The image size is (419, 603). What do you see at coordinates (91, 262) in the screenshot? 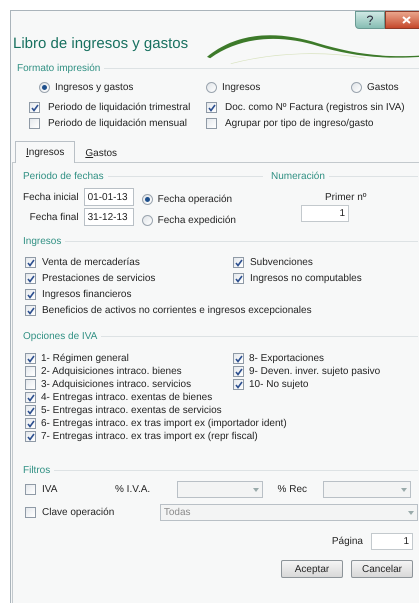
I see `checkbox-label: Venta de mercaderías` at bounding box center [91, 262].